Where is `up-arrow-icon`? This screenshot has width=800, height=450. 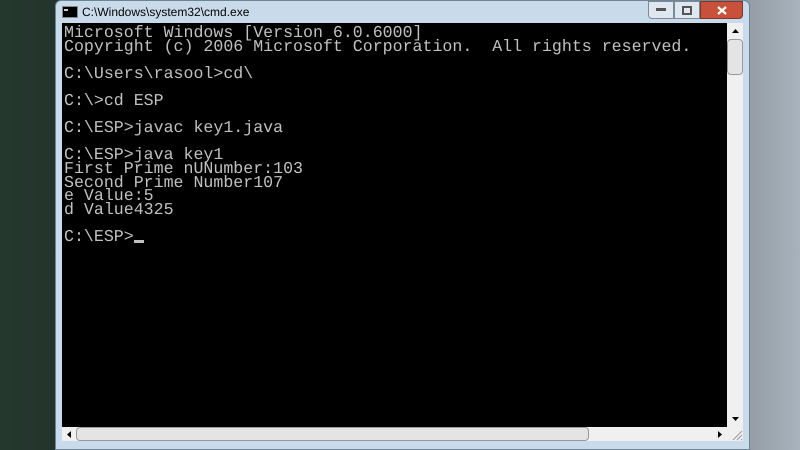
up-arrow-icon is located at coordinates (735, 31).